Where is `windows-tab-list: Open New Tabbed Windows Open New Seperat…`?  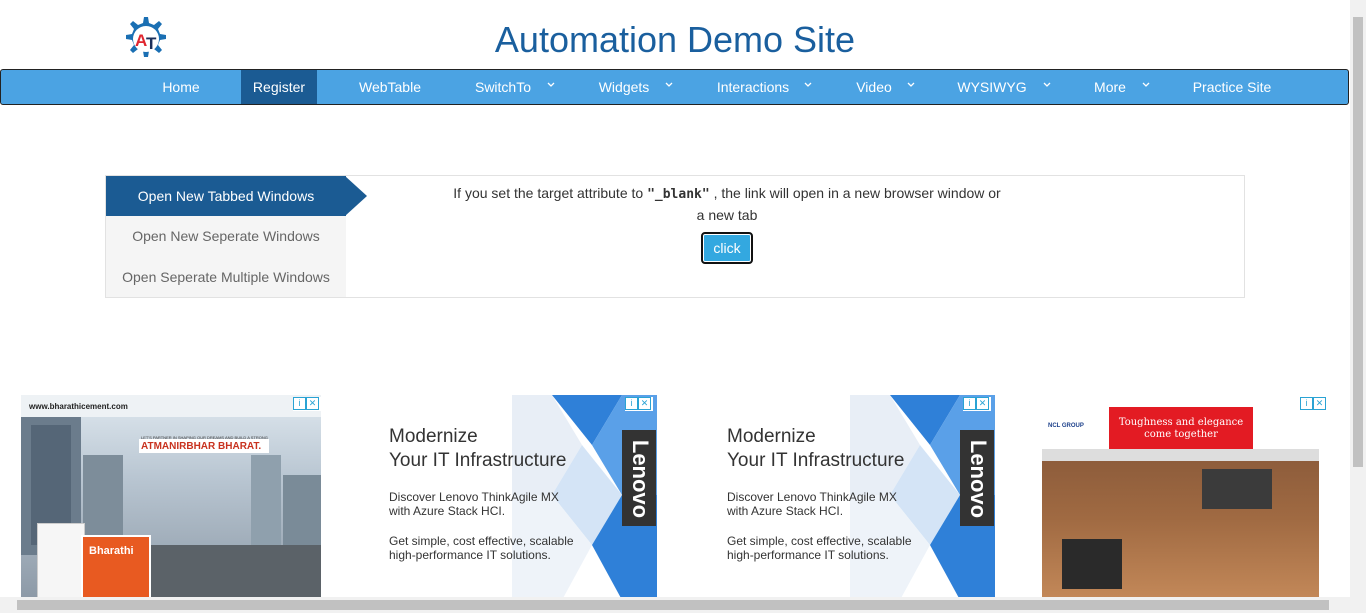 windows-tab-list: Open New Tabbed Windows Open New Seperat… is located at coordinates (236, 236).